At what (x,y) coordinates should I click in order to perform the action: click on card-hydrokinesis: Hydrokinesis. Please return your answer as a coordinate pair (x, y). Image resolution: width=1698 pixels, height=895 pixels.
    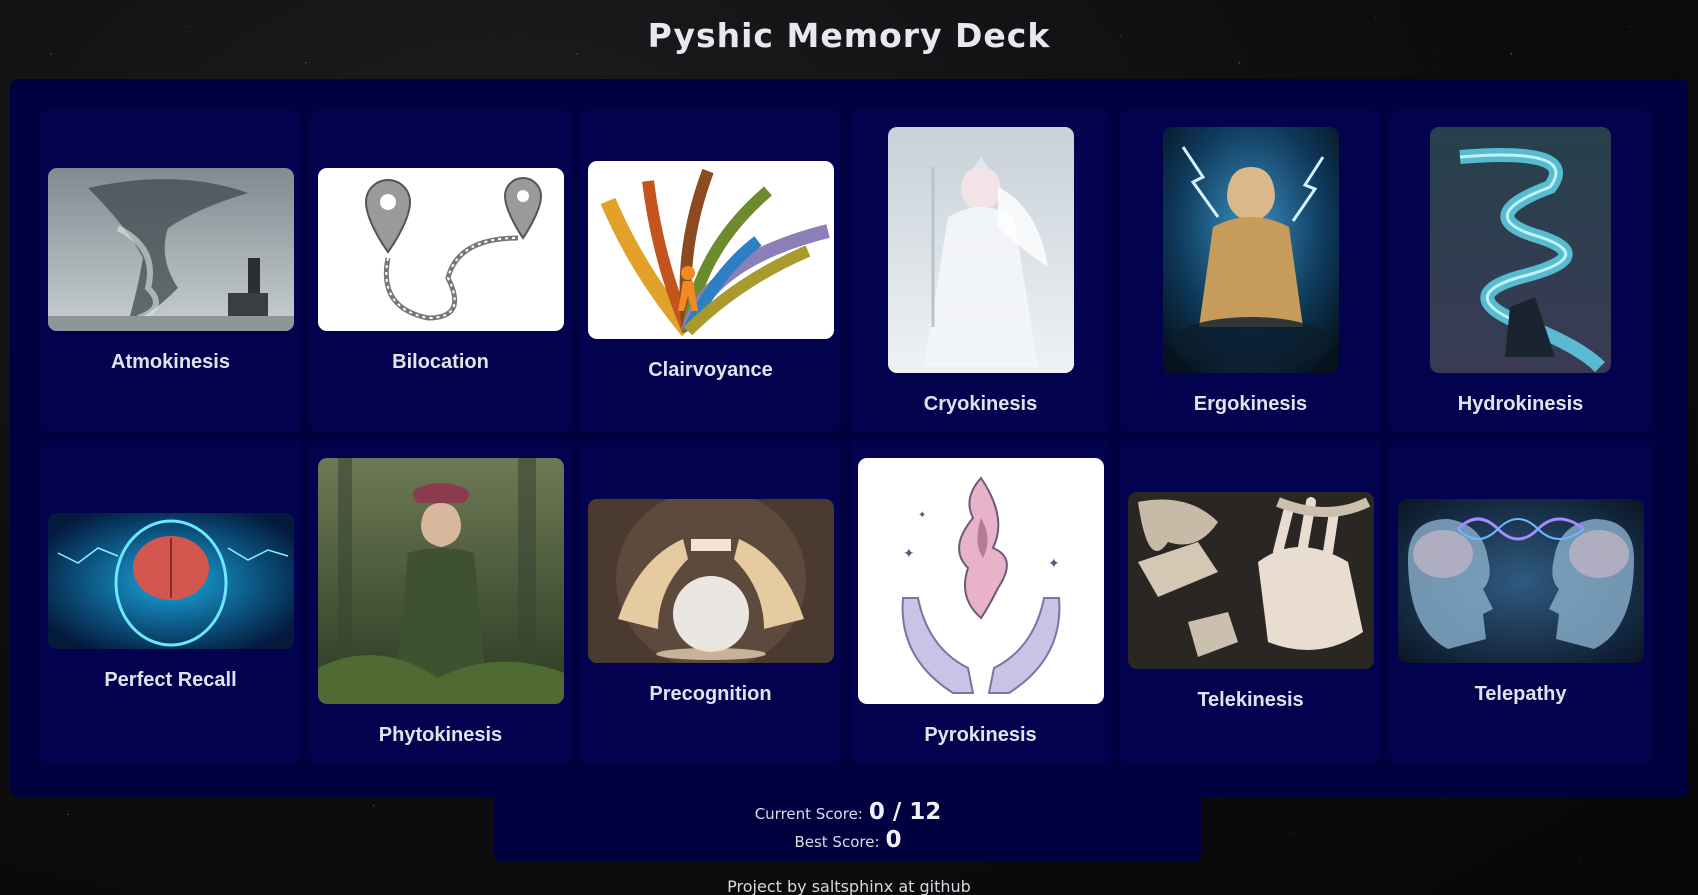
    Looking at the image, I should click on (1520, 271).